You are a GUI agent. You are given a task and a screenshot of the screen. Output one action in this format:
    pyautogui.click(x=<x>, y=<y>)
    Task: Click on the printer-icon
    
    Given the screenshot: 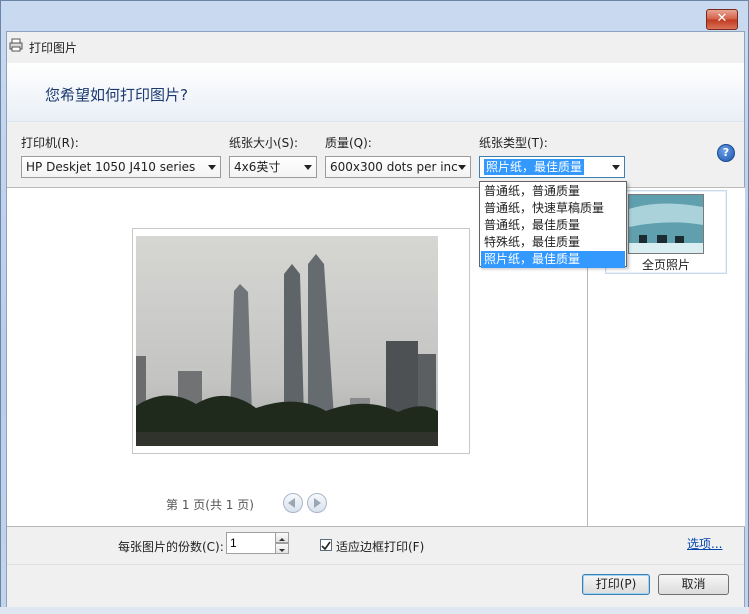 What is the action you would take?
    pyautogui.click(x=16, y=45)
    